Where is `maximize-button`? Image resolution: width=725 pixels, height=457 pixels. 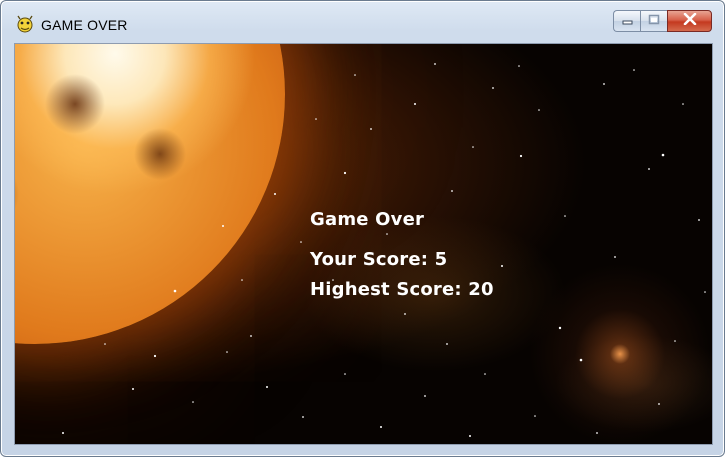
maximize-button is located at coordinates (653, 21).